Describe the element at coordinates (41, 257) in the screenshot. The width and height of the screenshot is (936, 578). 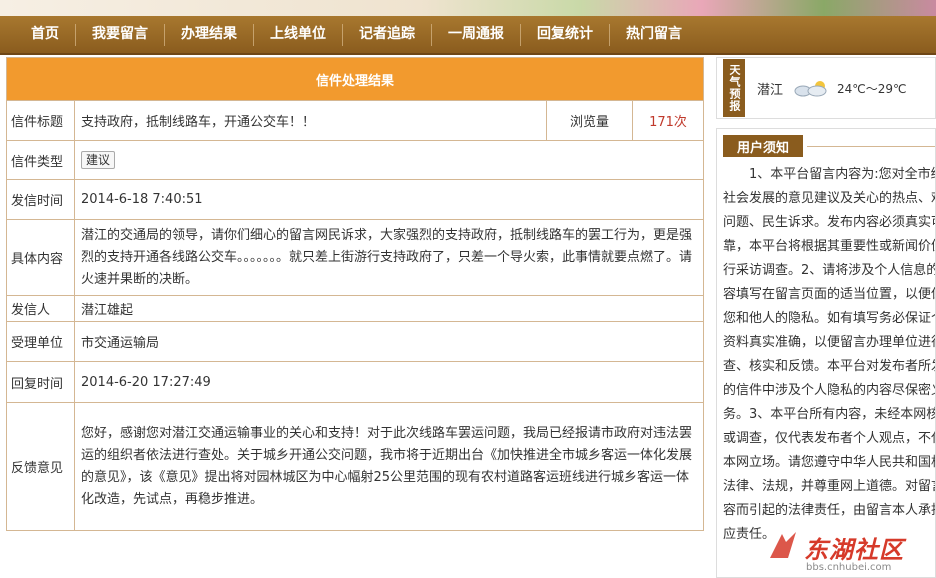
I see `content-label: 具体内容` at that location.